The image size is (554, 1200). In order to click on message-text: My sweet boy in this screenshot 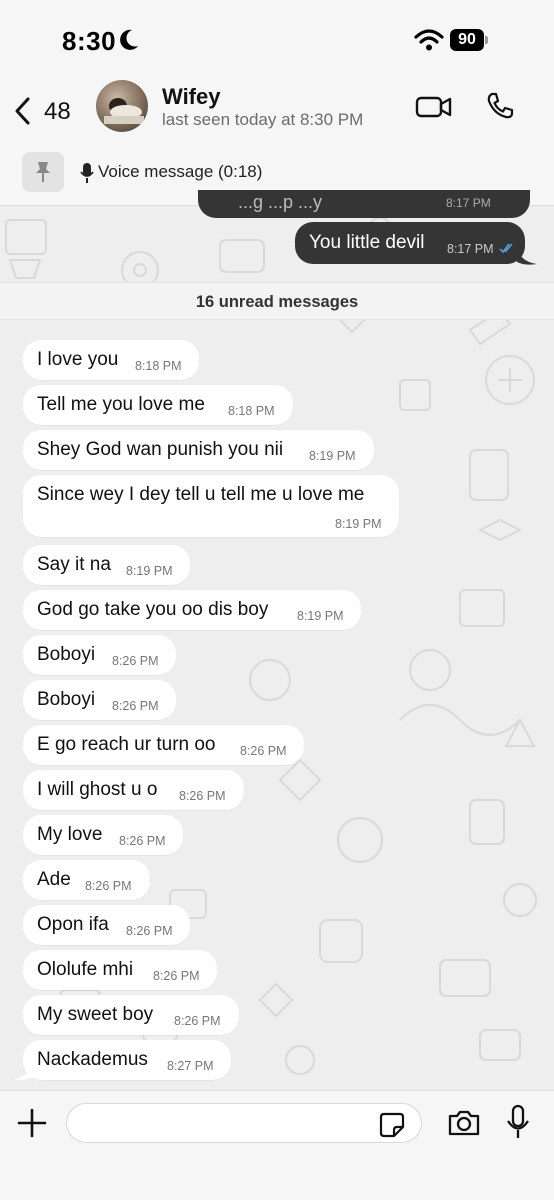, I will do `click(95, 1014)`.